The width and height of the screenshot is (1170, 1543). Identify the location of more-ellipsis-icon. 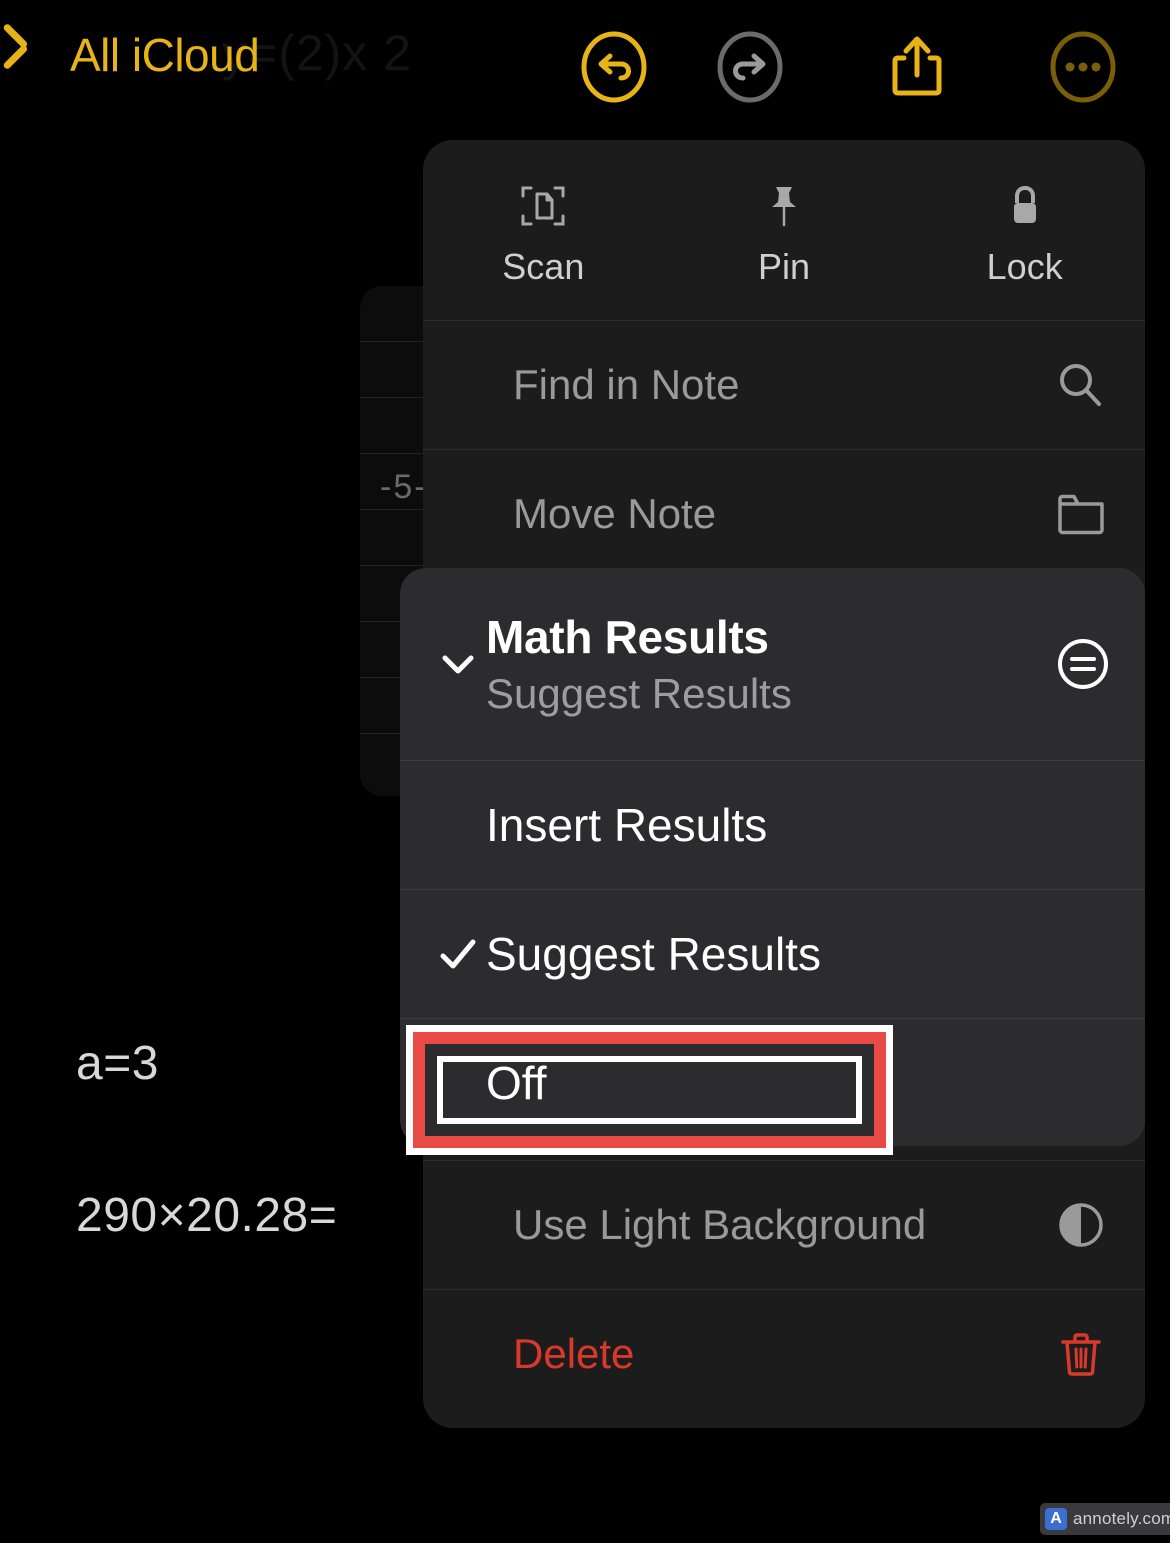
(1083, 67).